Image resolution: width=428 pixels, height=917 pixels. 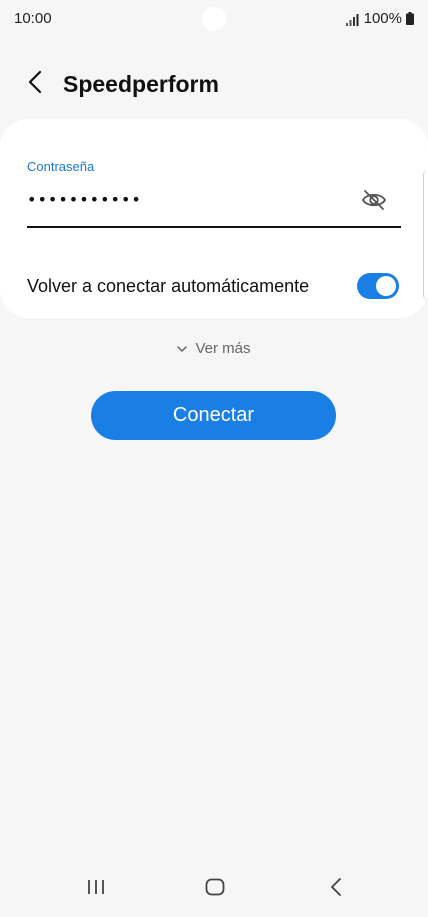 I want to click on header: Speedperform, so click(x=214, y=84).